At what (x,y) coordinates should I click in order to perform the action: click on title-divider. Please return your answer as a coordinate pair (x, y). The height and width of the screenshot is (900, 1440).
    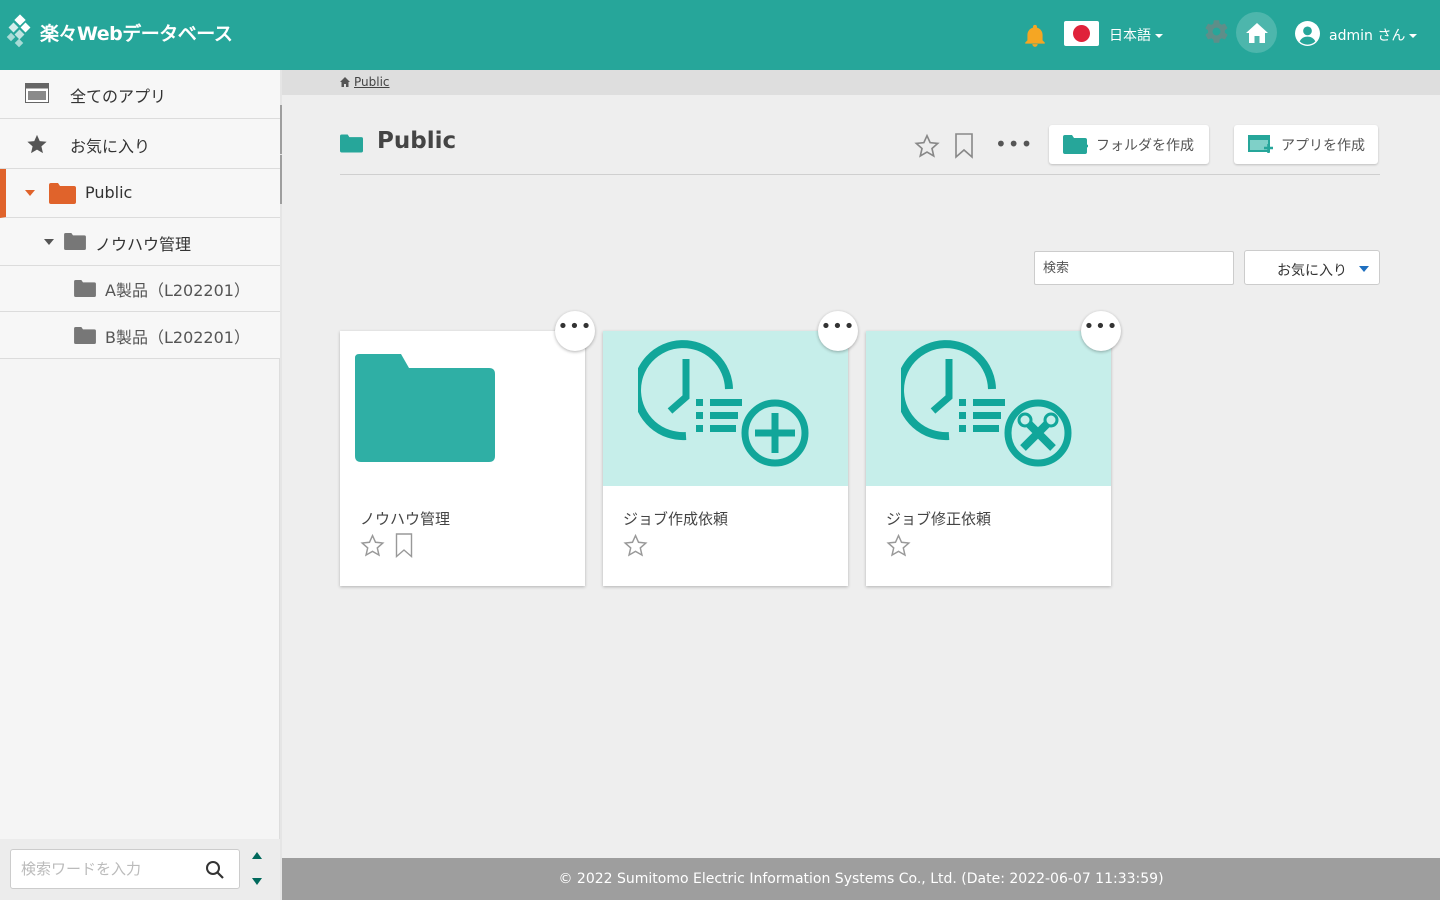
    Looking at the image, I should click on (860, 174).